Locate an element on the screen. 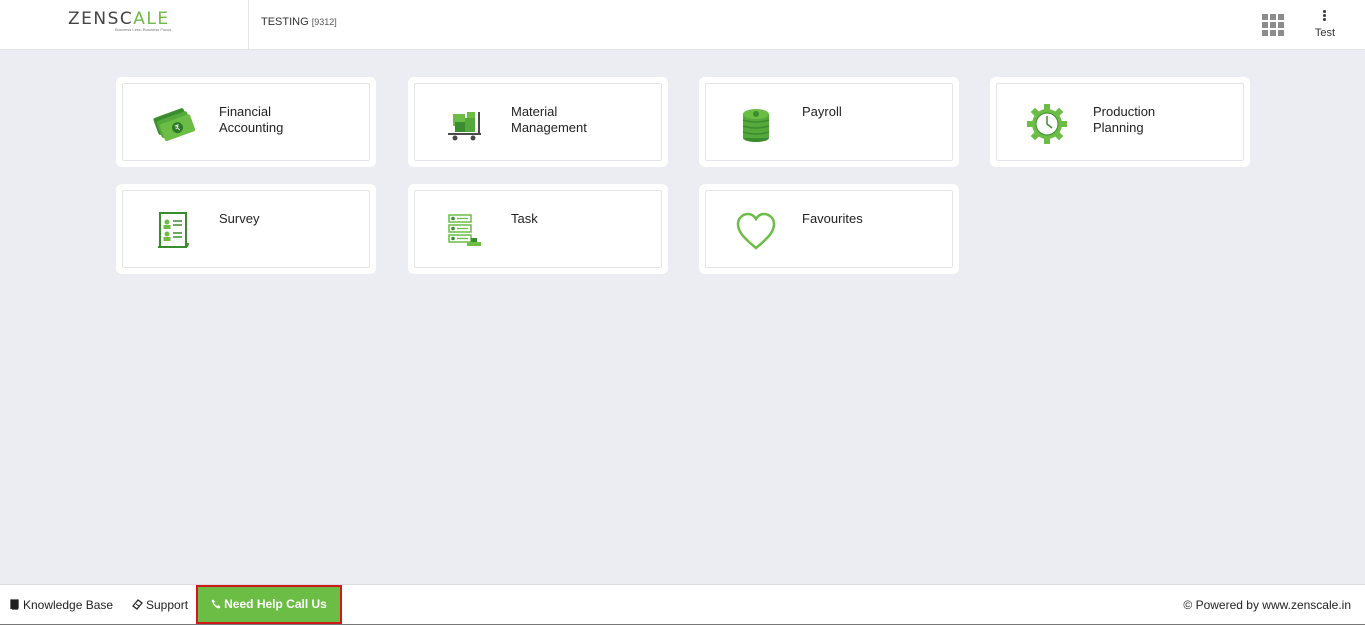 The image size is (1365, 625). module-card: Favourites is located at coordinates (829, 229).